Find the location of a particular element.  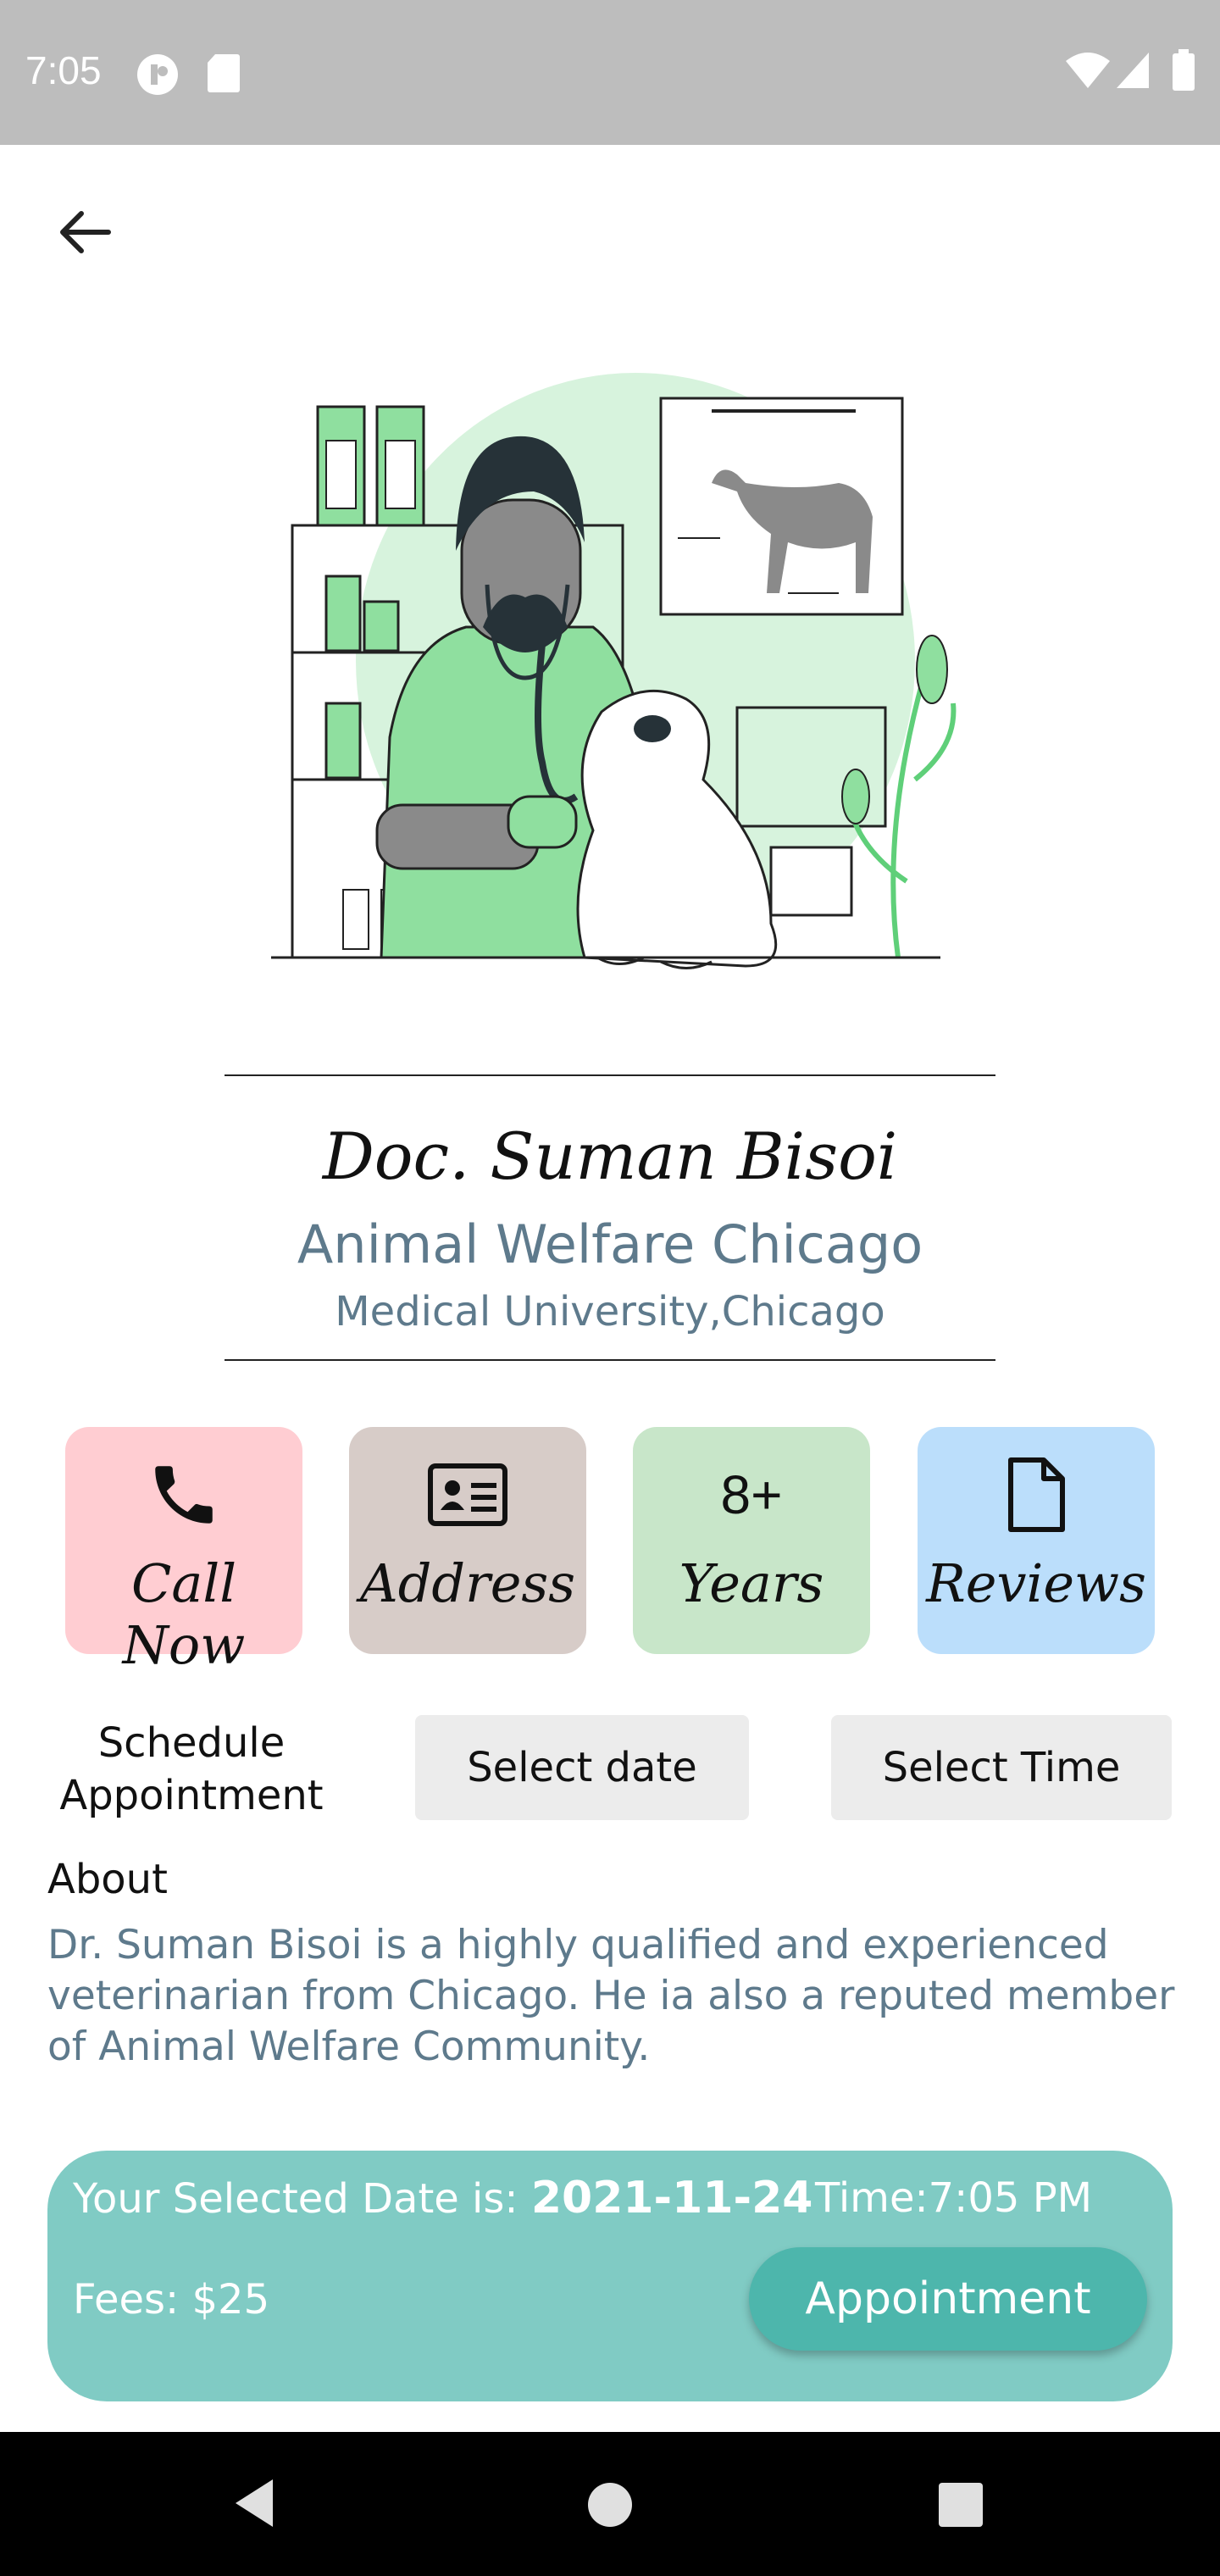

schedule-appointment-label: Schedule Appointment is located at coordinates (191, 1769).